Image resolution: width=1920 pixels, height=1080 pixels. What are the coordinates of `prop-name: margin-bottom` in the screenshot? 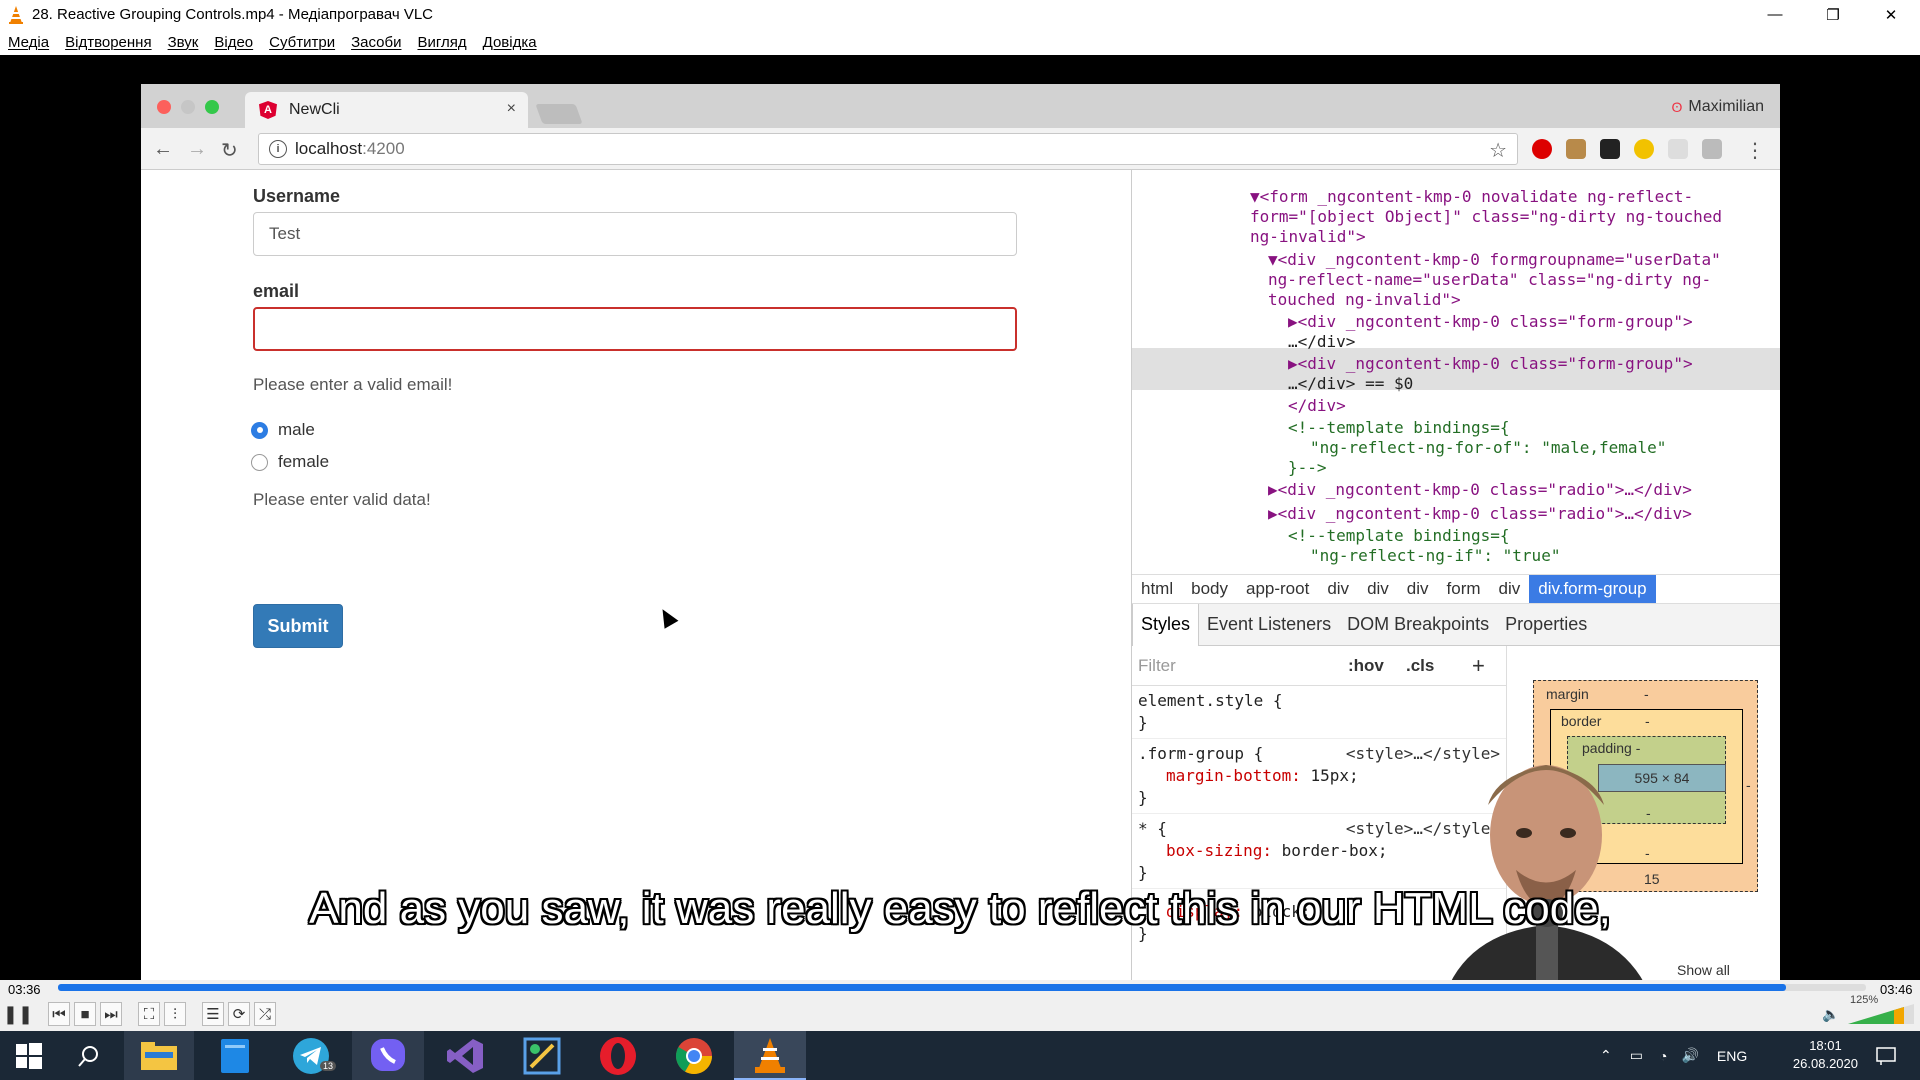 It's located at (1229, 775).